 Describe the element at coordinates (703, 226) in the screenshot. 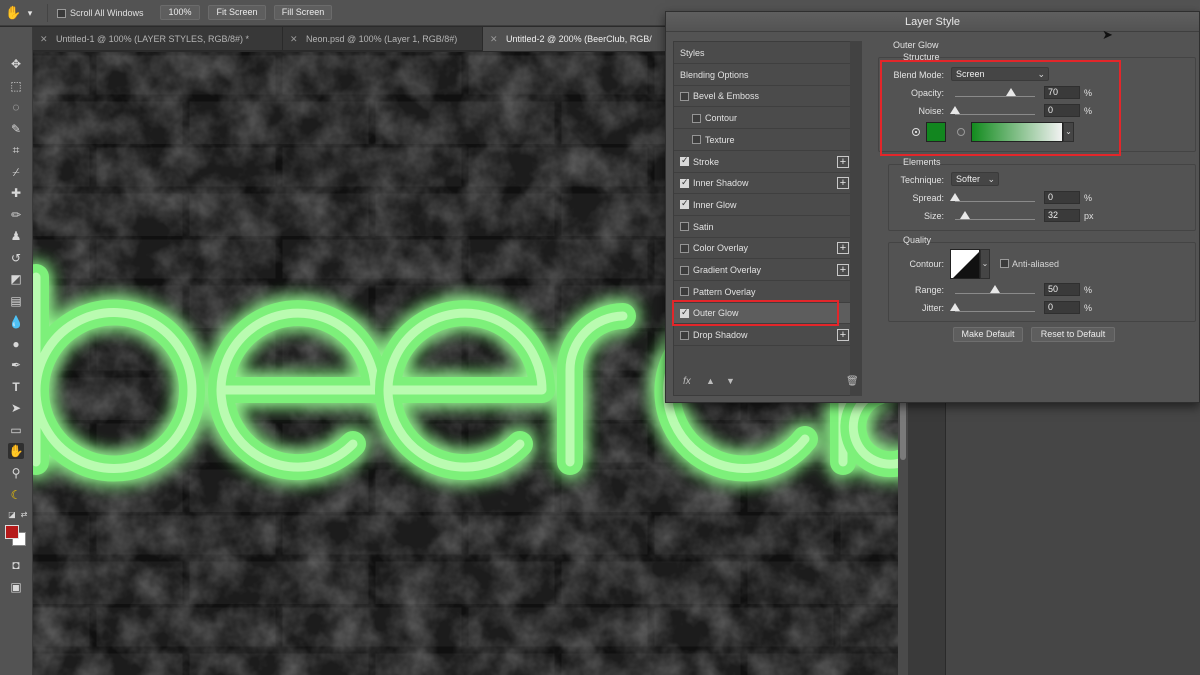

I see `style-list-item-label: Satin` at that location.